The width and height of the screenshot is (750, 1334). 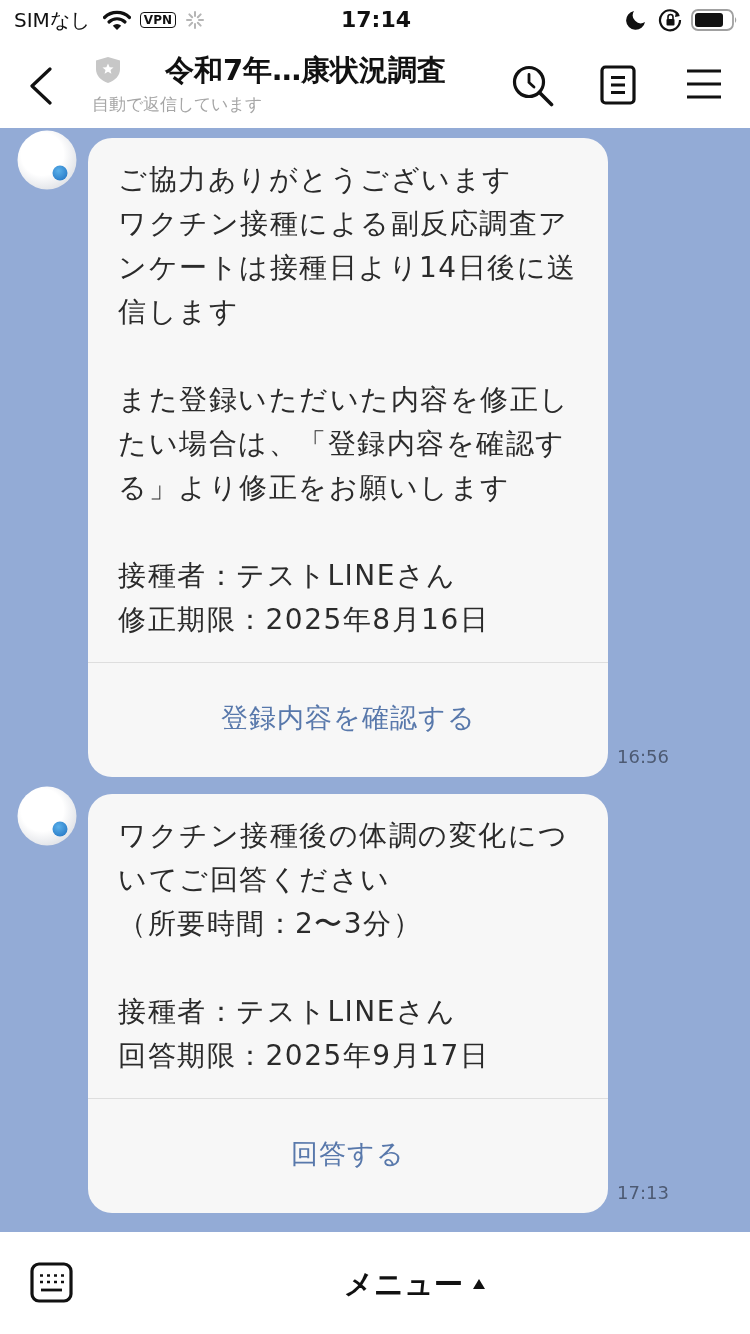 I want to click on message-line: 回答期限：2025年9月17日, so click(x=304, y=1056).